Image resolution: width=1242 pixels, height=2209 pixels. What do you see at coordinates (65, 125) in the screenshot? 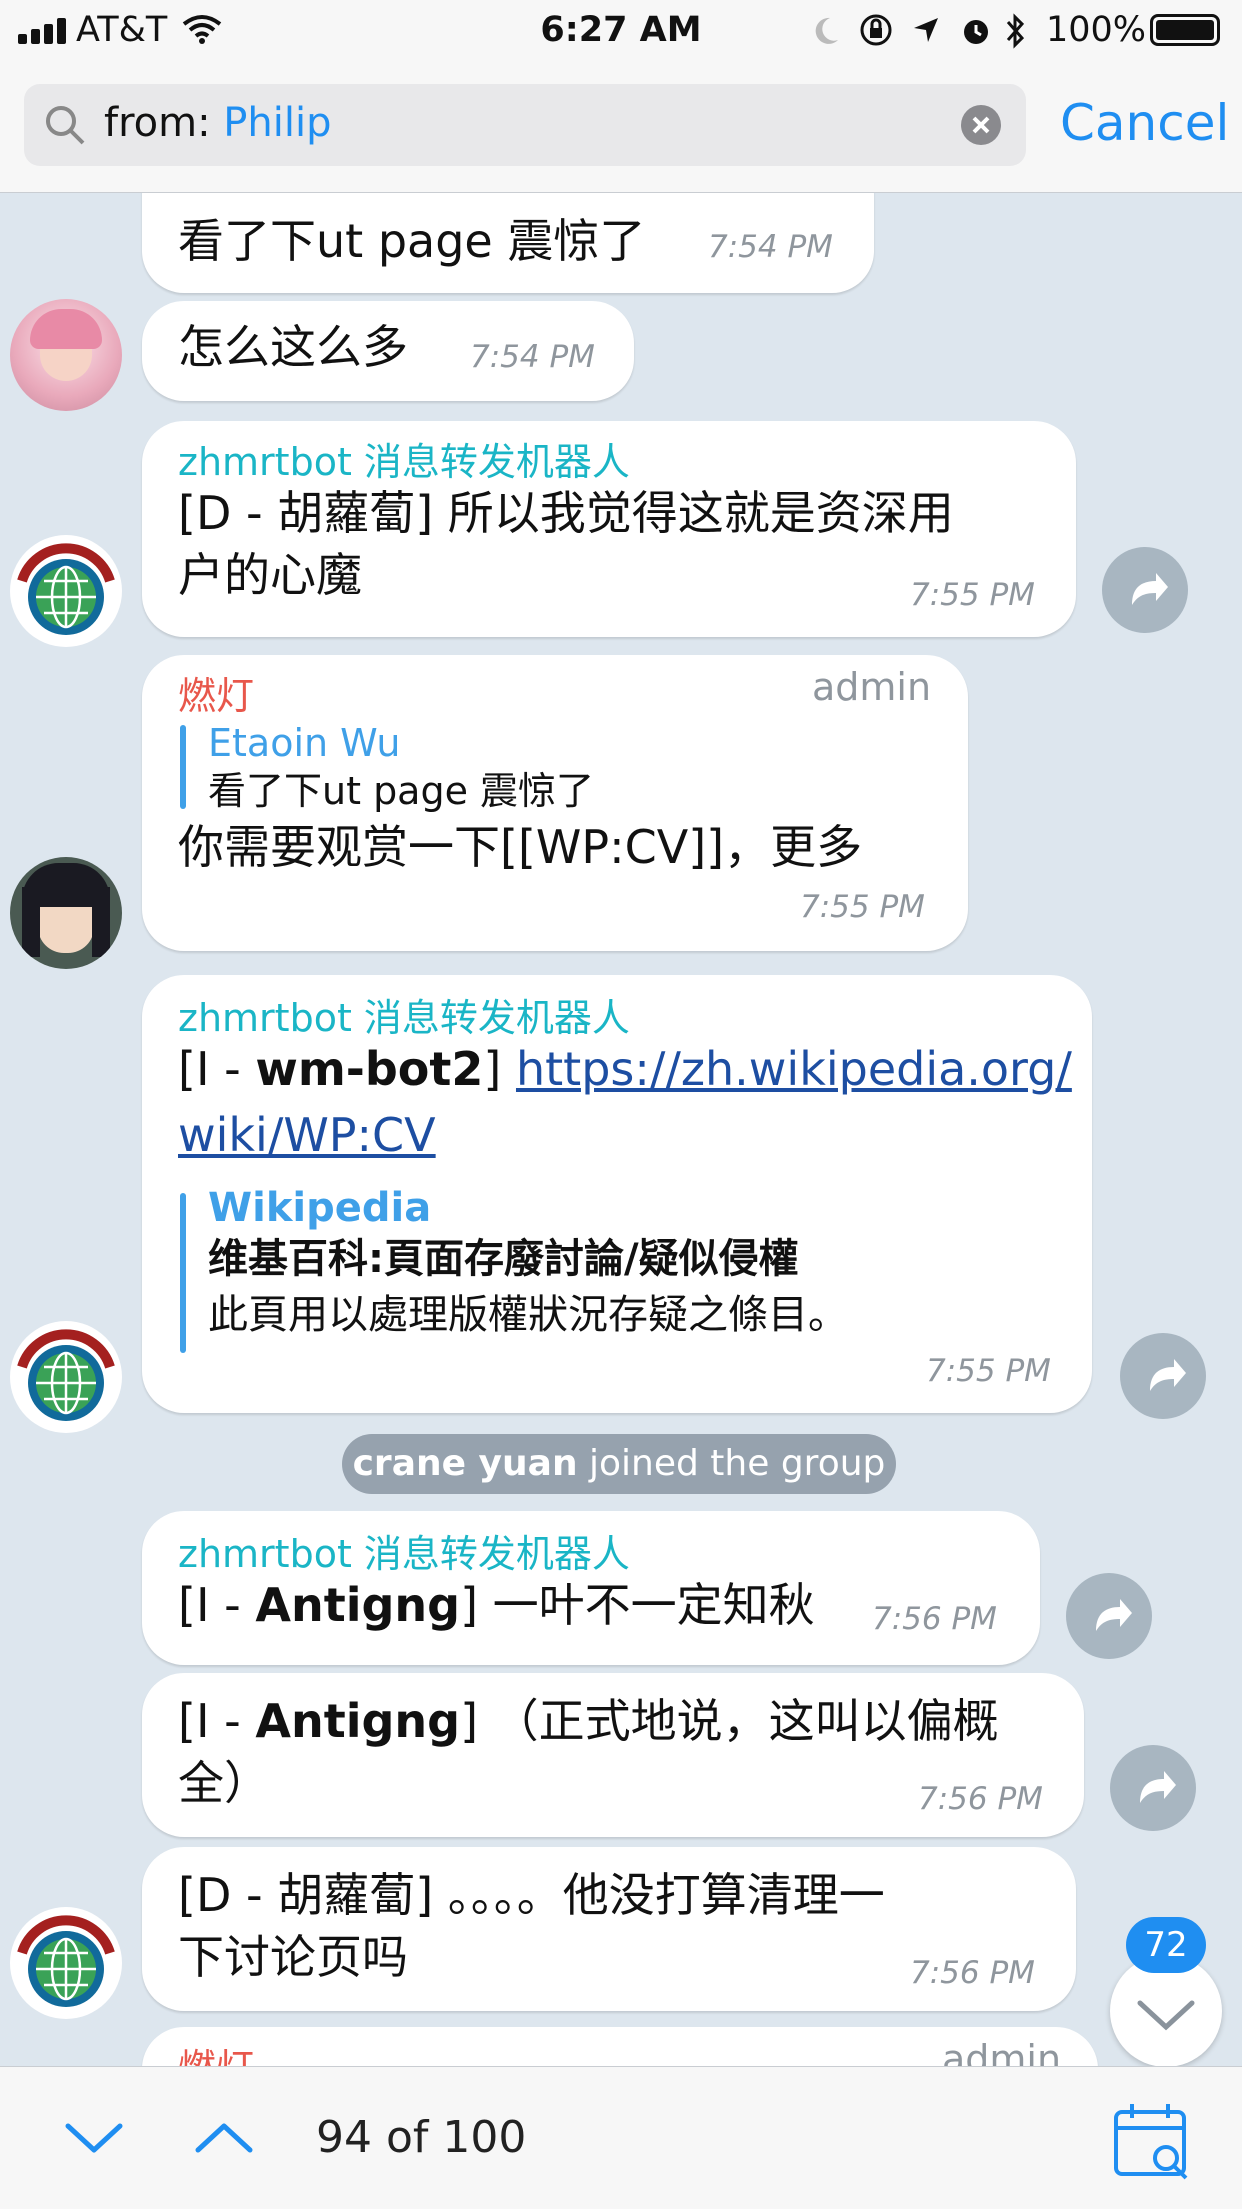
I see `search-icon` at bounding box center [65, 125].